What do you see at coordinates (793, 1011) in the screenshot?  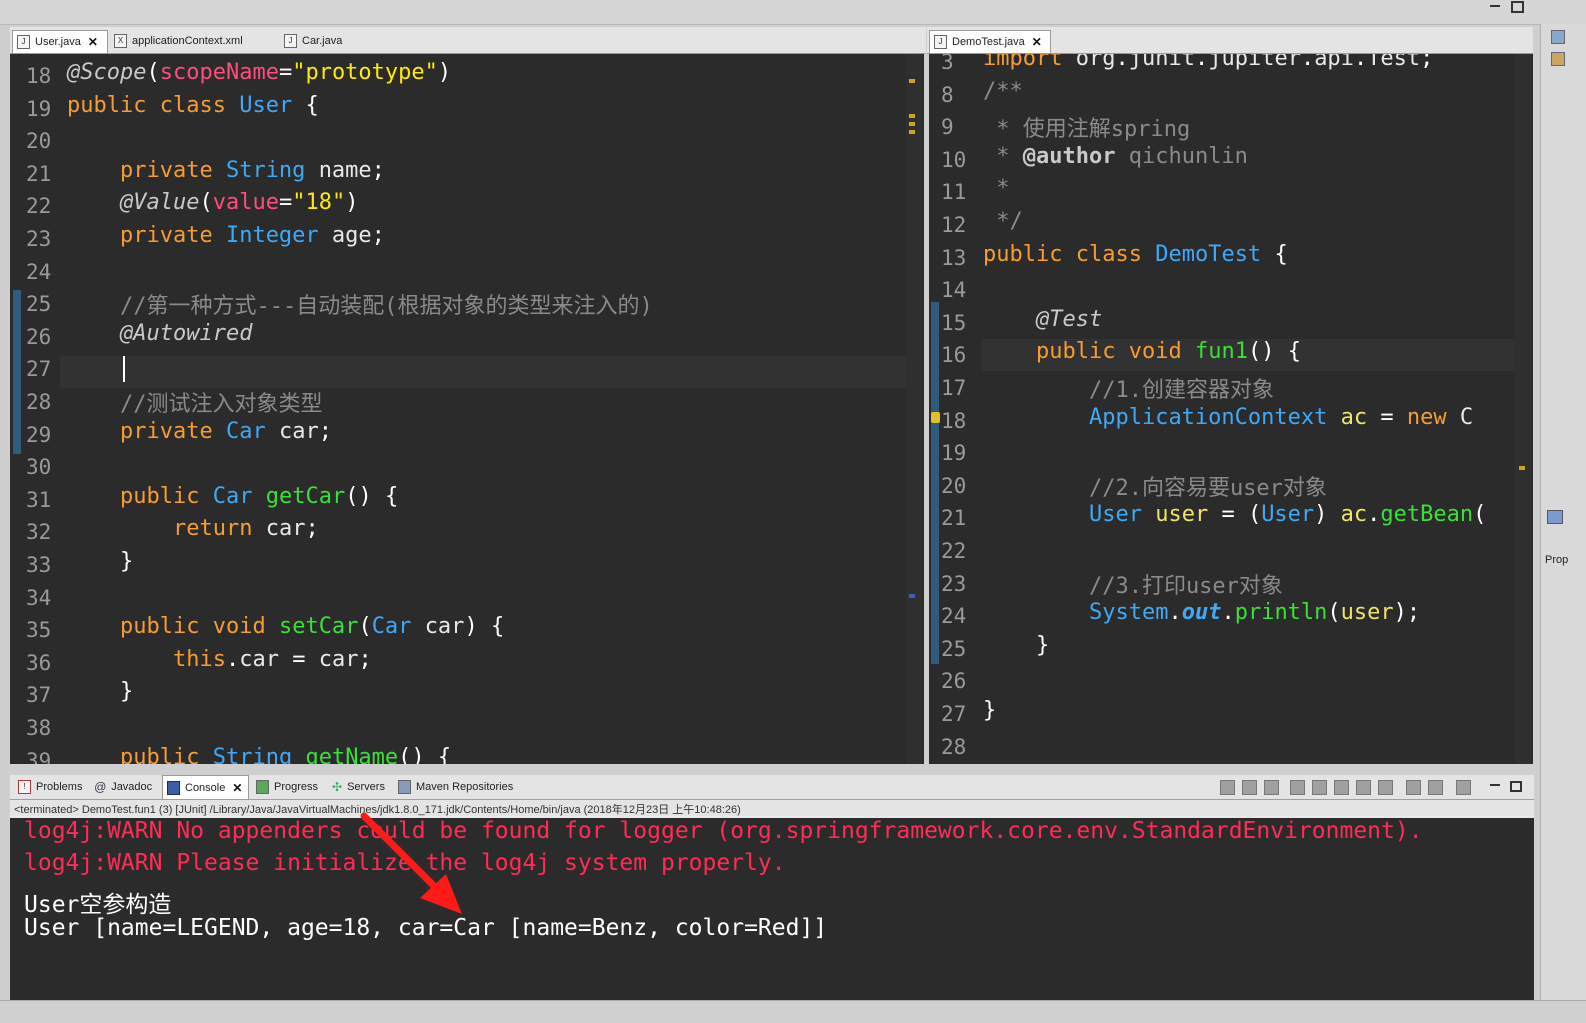 I see `status-bar` at bounding box center [793, 1011].